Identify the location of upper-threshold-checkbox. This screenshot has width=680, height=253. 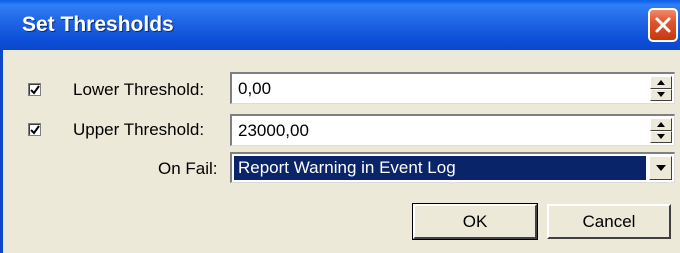
(34, 129).